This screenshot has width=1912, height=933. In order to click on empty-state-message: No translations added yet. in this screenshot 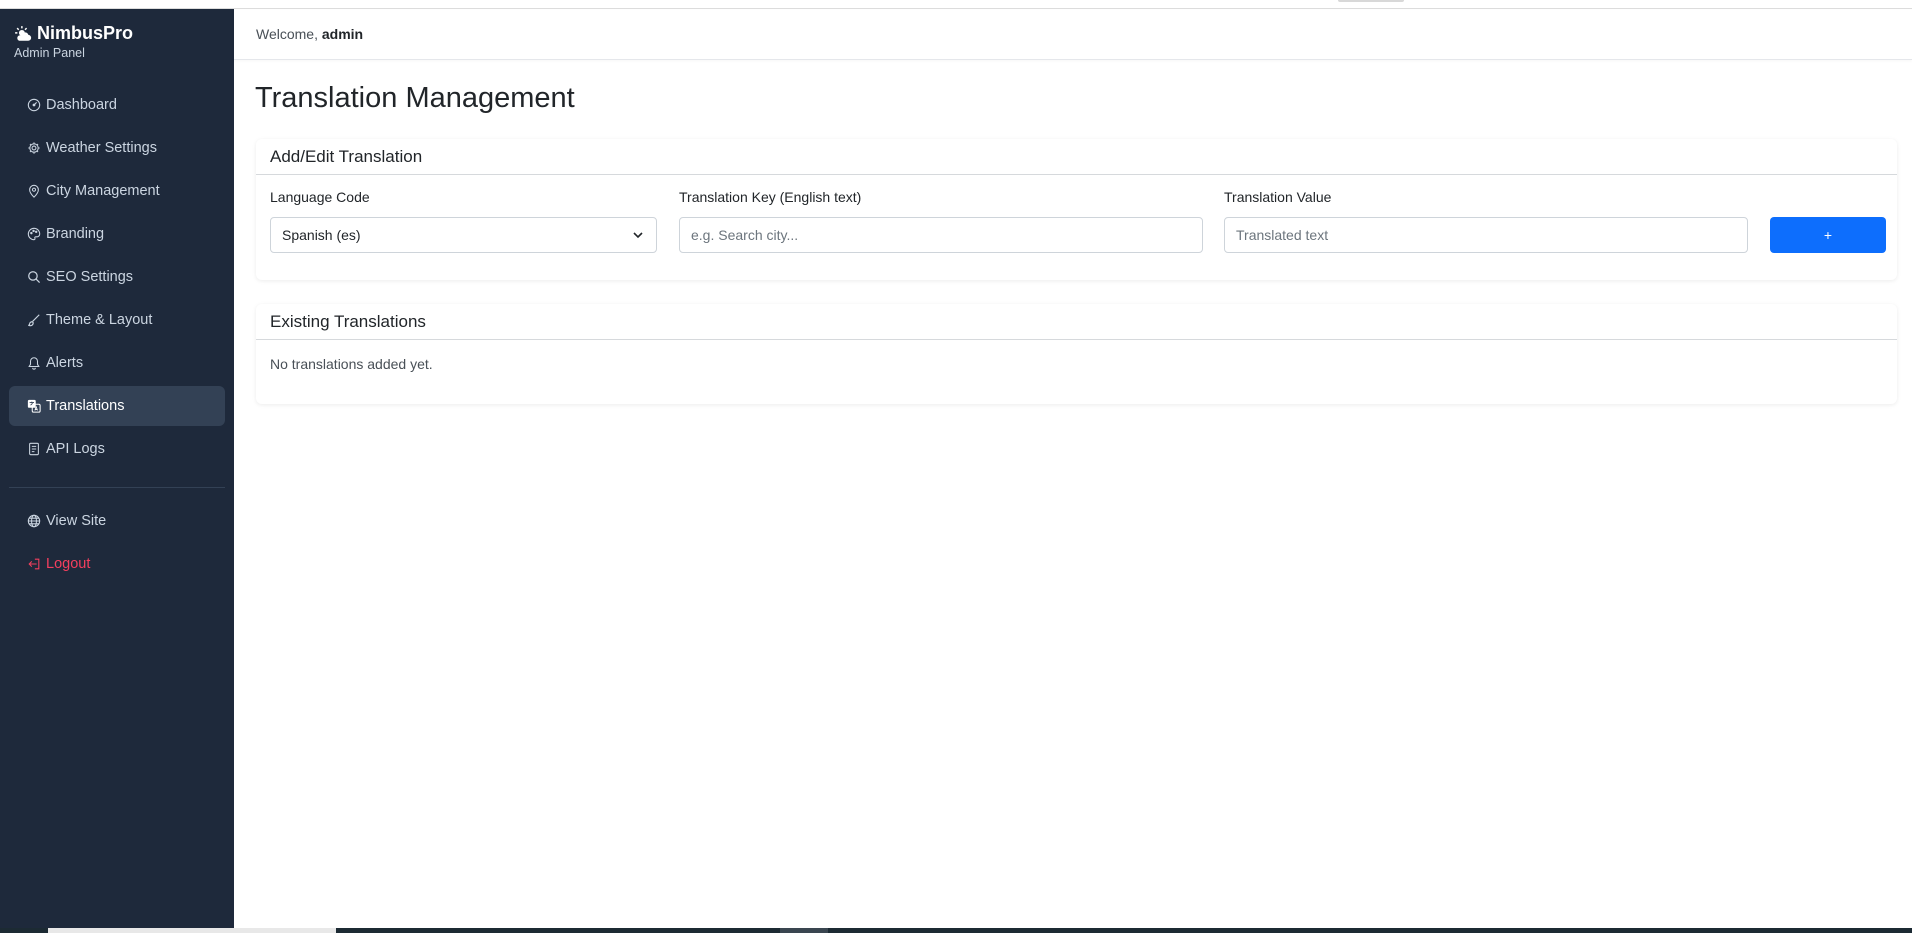, I will do `click(351, 364)`.